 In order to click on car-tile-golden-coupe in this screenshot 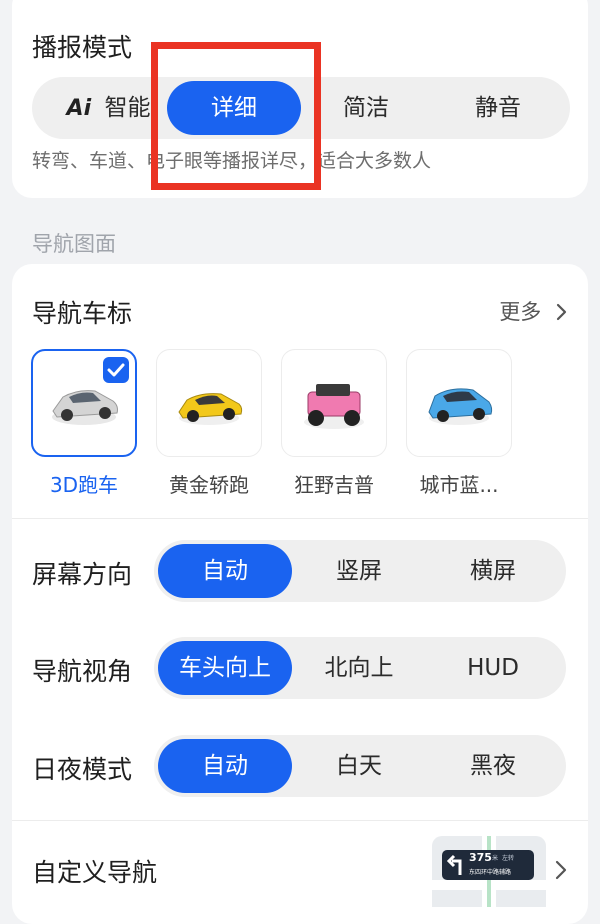, I will do `click(209, 403)`.